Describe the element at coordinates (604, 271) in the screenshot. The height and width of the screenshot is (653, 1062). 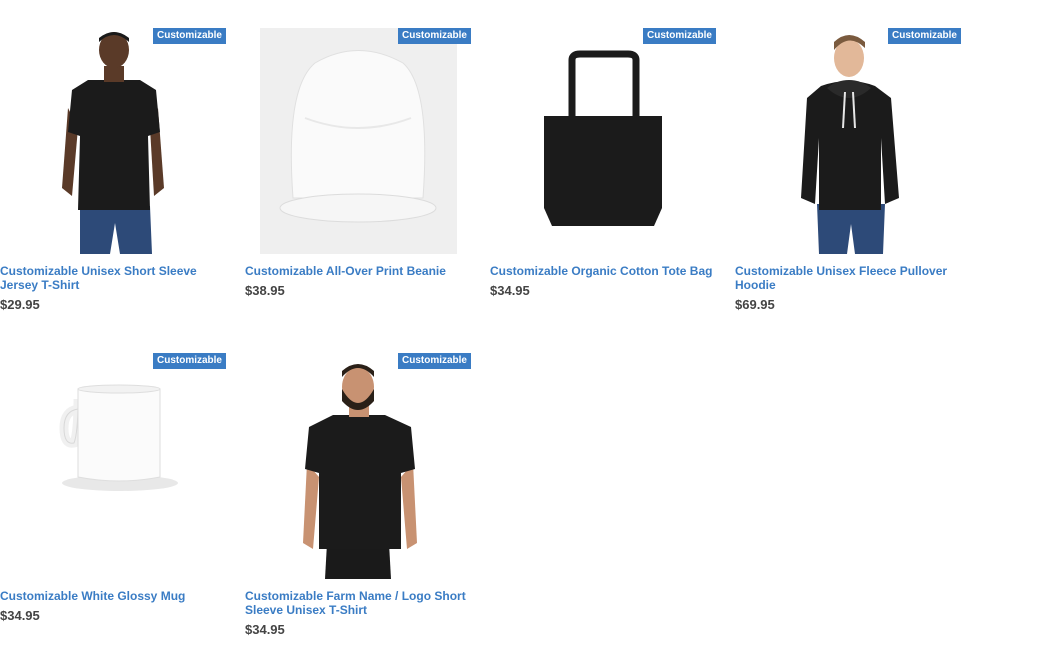
I see `product-title-link: Customizable Organic Cotton Tote Bag` at that location.